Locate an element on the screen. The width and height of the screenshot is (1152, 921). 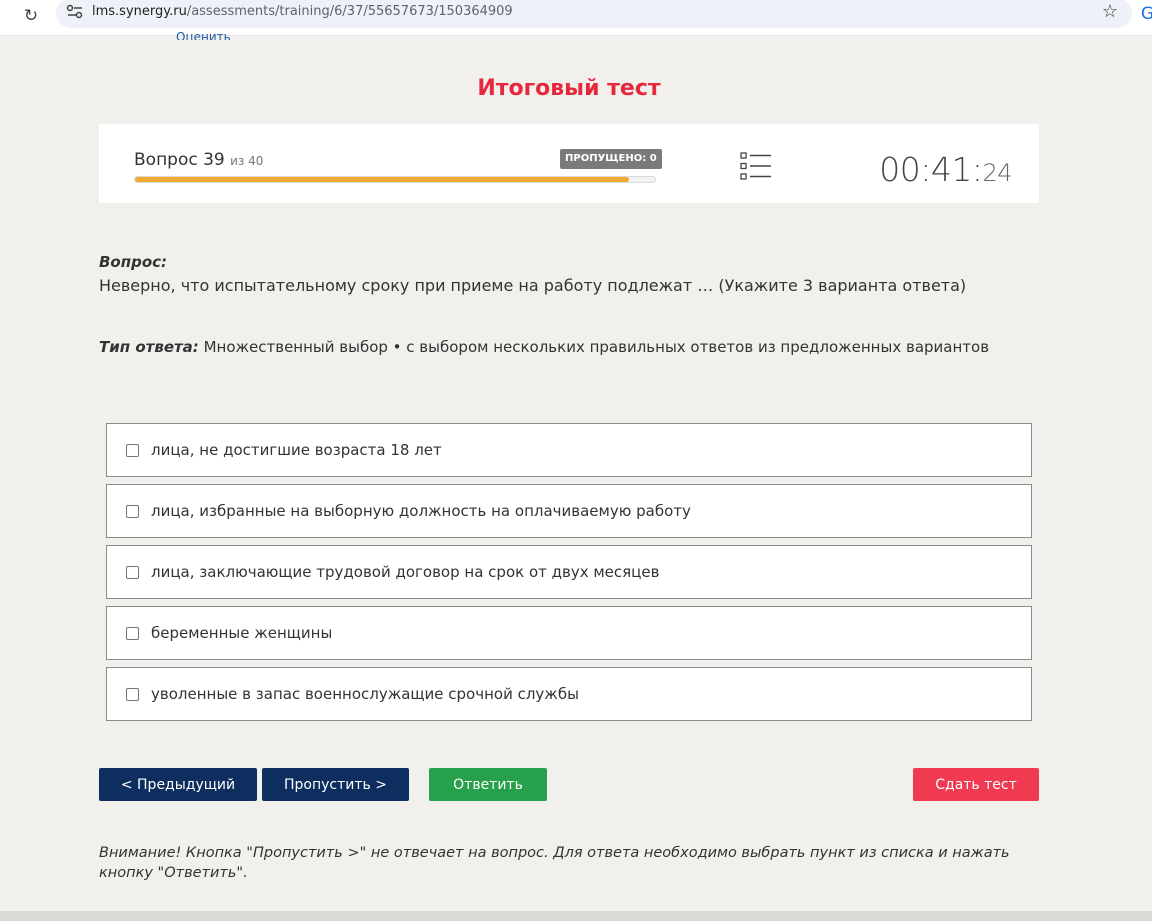
page-footer is located at coordinates (576, 916).